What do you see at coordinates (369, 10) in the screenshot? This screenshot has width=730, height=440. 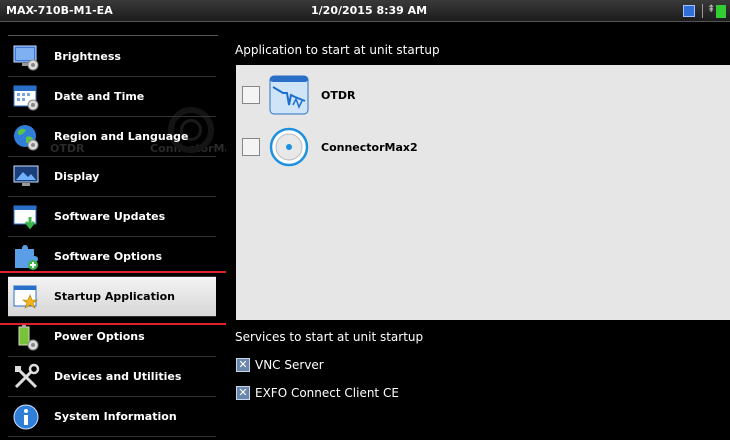 I see `date-time: 1/20/2015 8:39 AM` at bounding box center [369, 10].